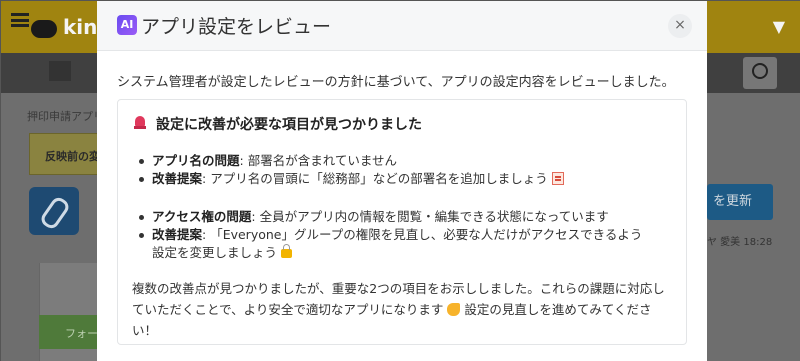 Image resolution: width=800 pixels, height=361 pixels. Describe the element at coordinates (740, 202) in the screenshot. I see `update-button: を更新` at that location.